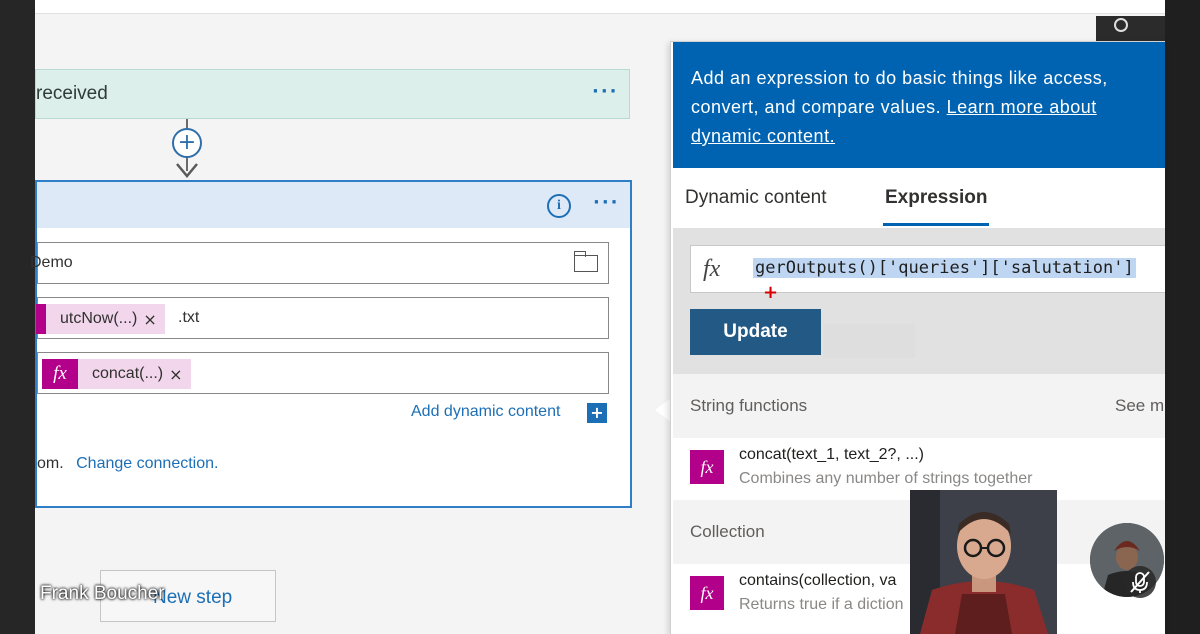 The height and width of the screenshot is (634, 1200). I want to click on fx-token-edge, so click(41, 319).